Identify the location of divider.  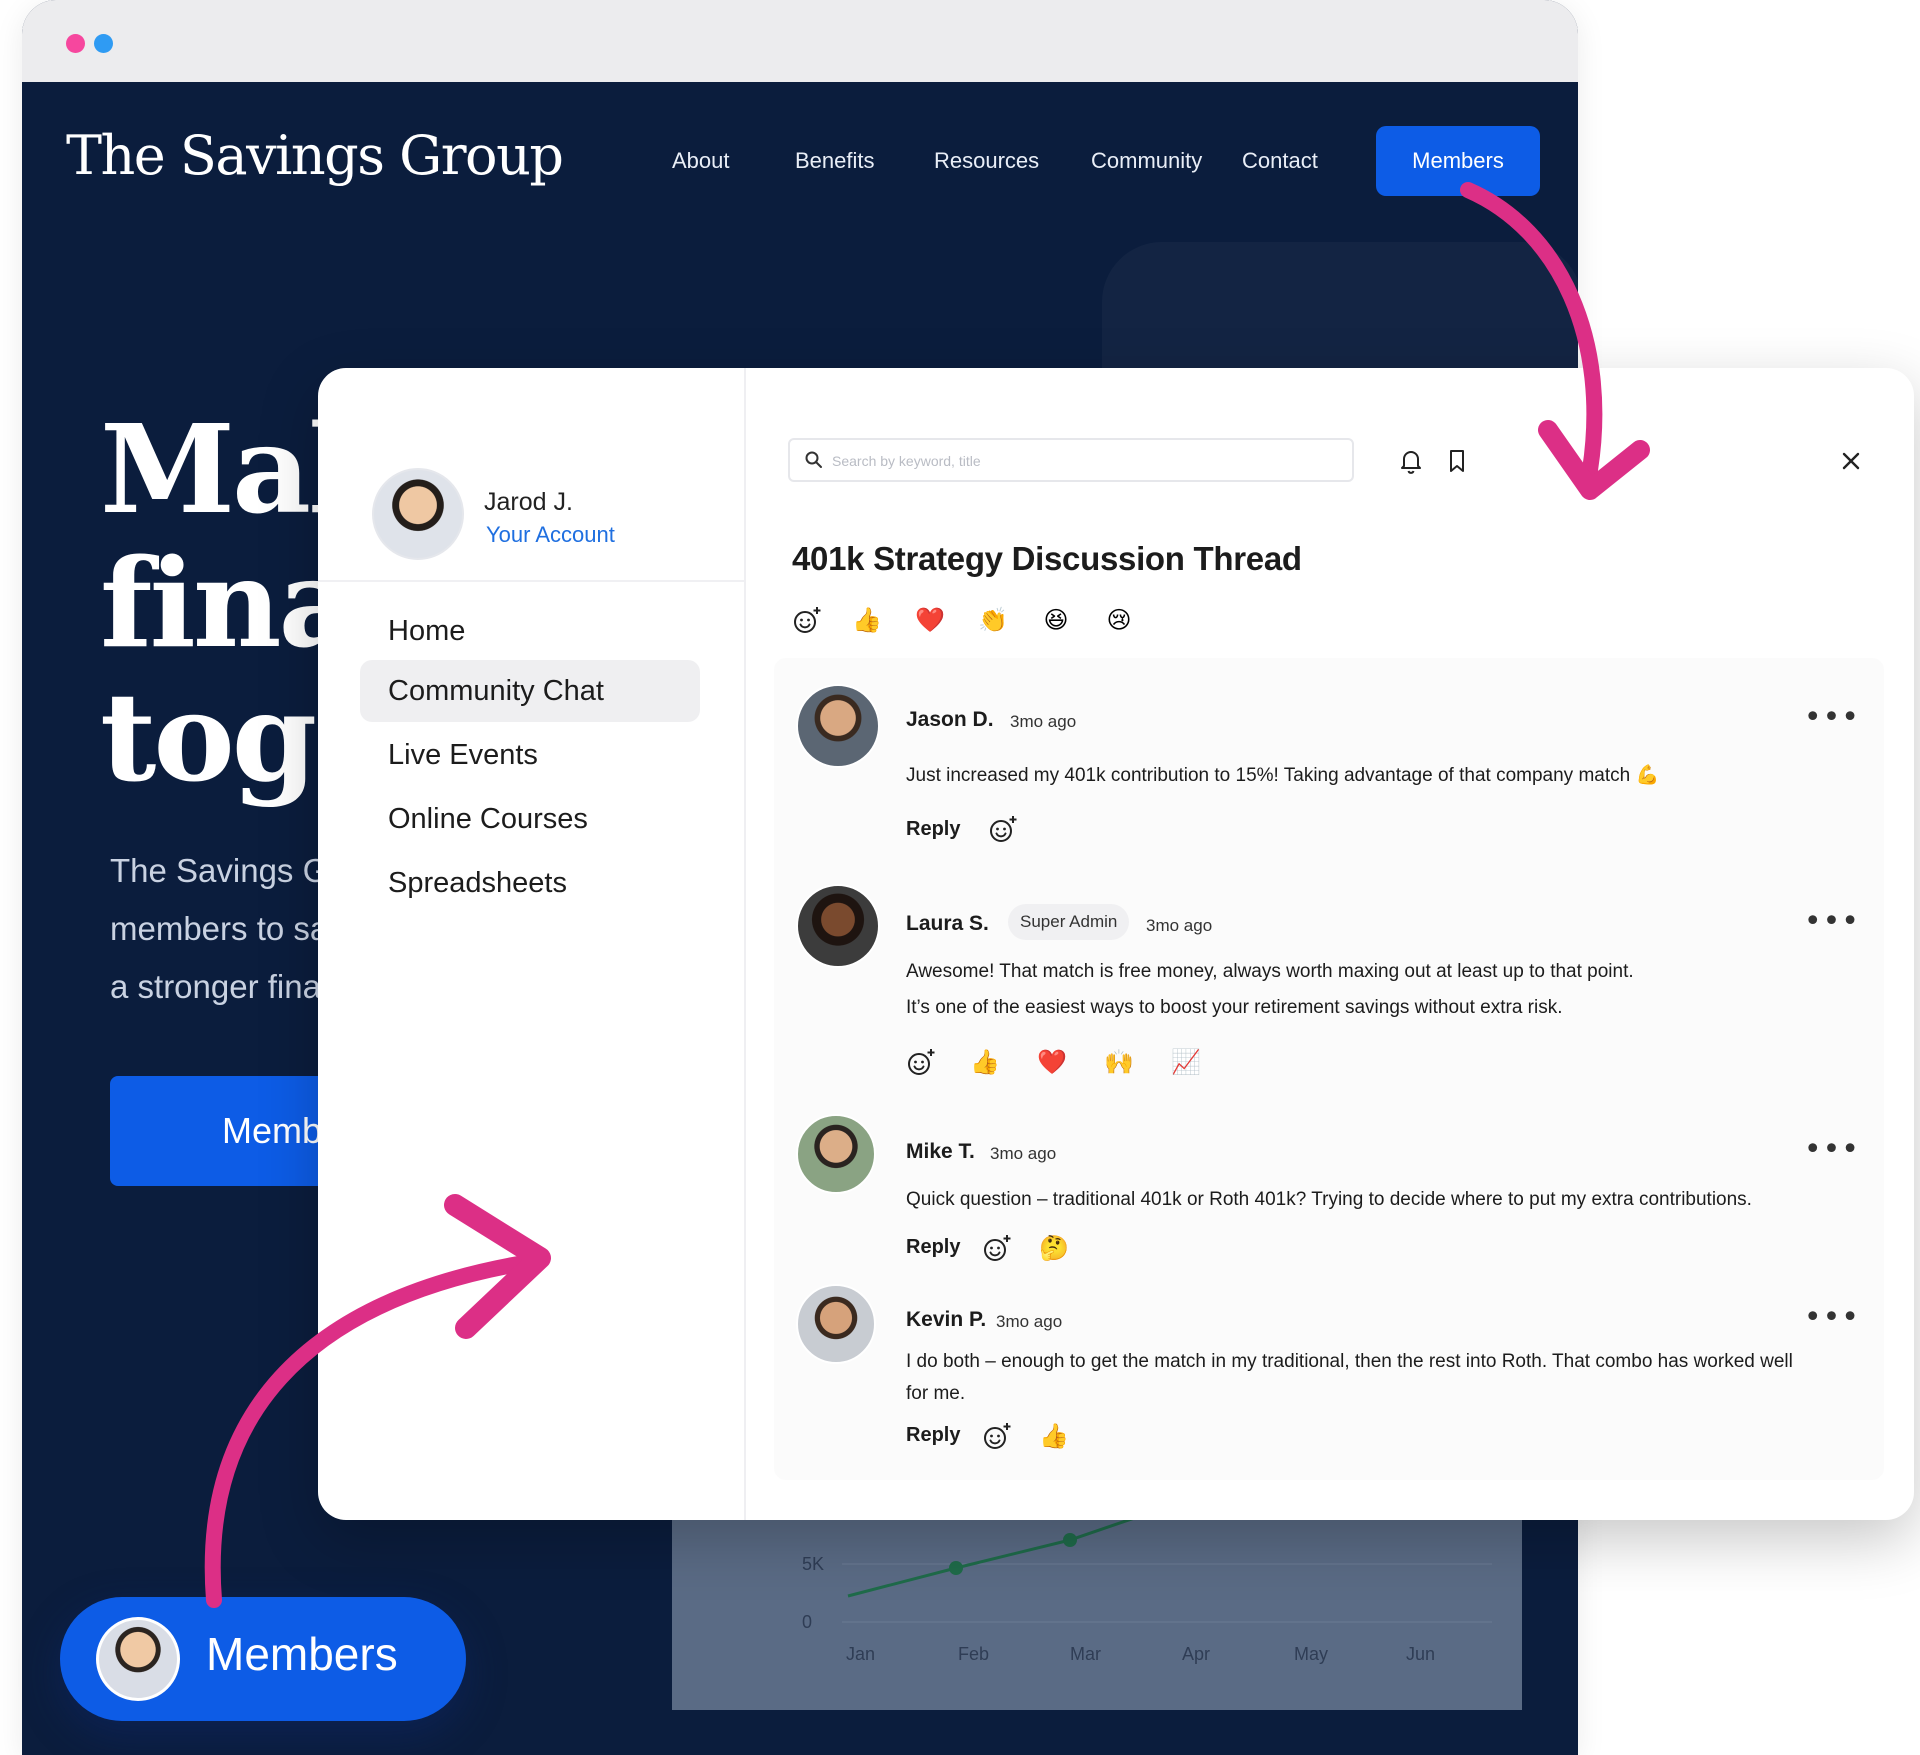
(531, 581).